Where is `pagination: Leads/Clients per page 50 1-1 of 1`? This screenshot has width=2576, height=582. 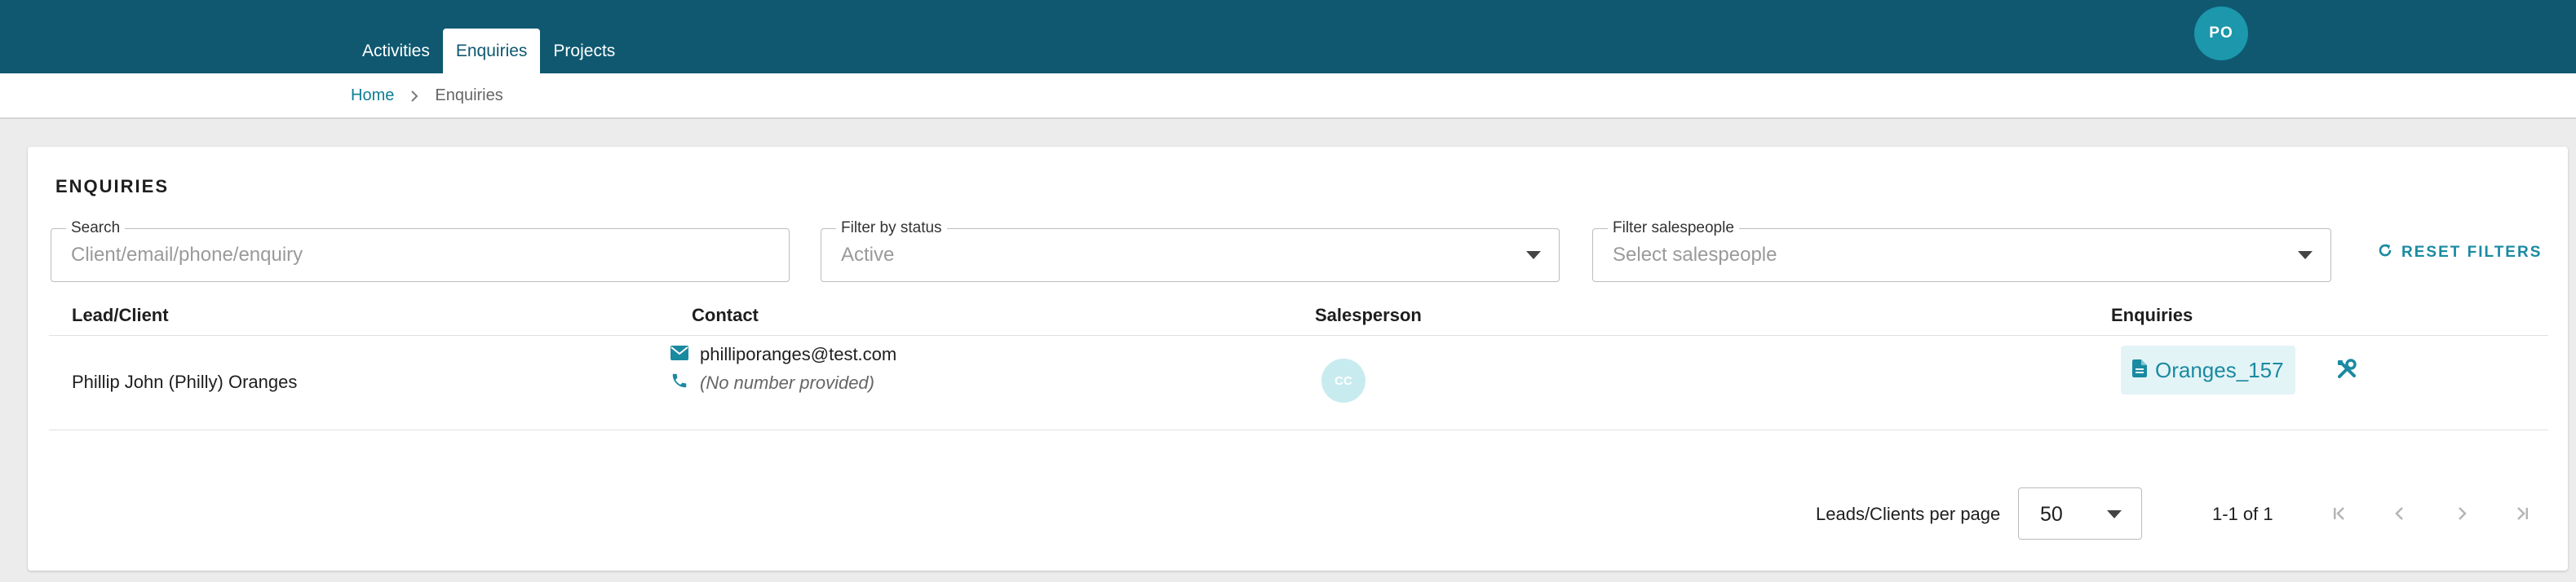 pagination: Leads/Clients per page 50 1-1 of 1 is located at coordinates (1298, 514).